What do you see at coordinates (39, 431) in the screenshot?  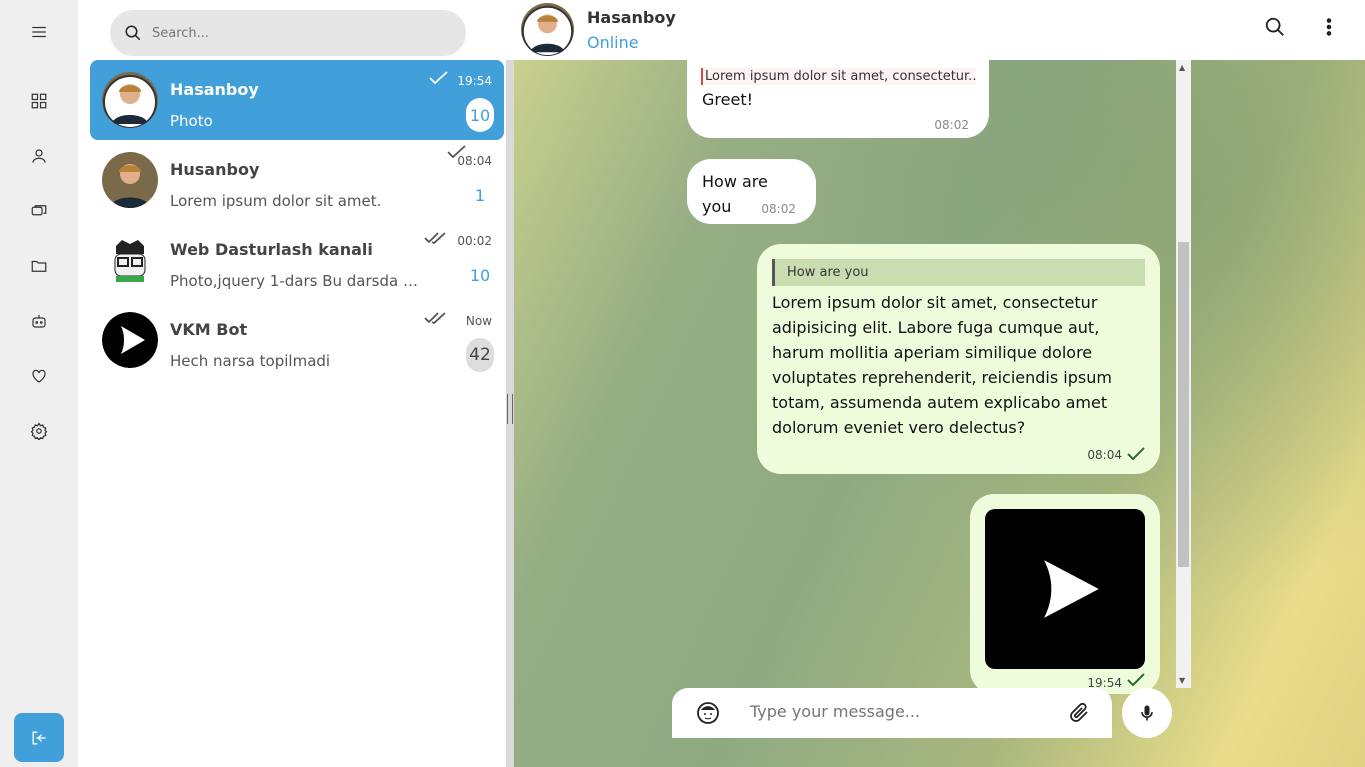 I see `settings-icon` at bounding box center [39, 431].